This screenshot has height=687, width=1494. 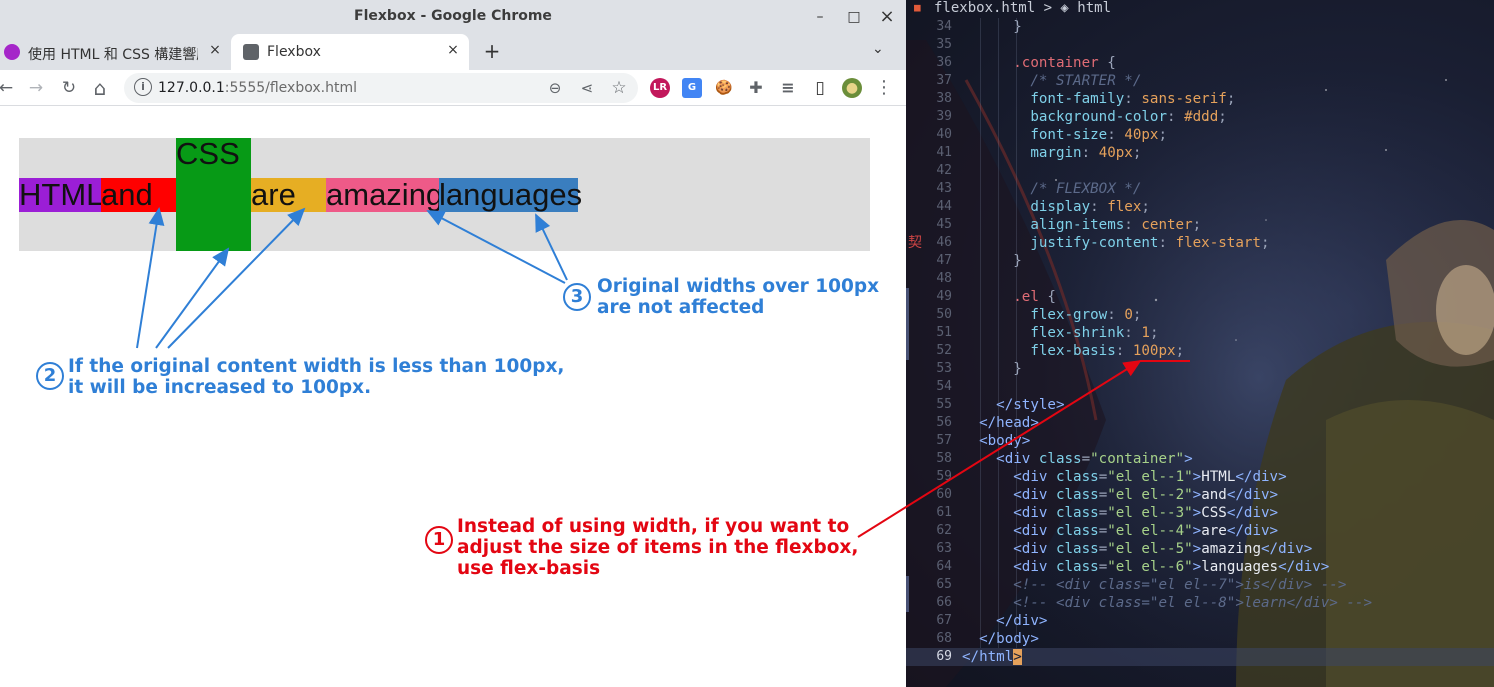 What do you see at coordinates (1200, 351) in the screenshot?
I see `code-line: 52 flex-basis: 100px;` at bounding box center [1200, 351].